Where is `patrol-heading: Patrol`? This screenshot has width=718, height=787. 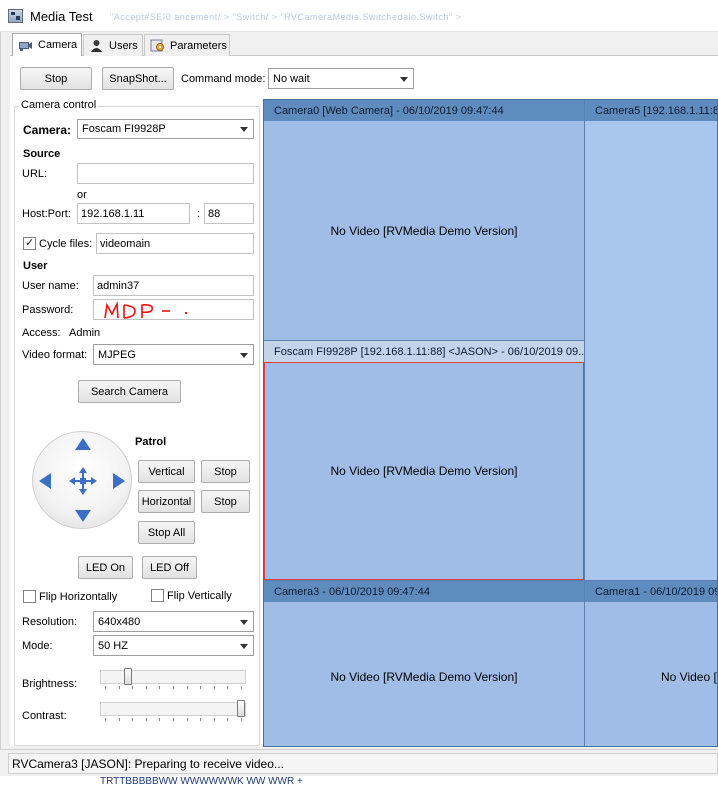
patrol-heading: Patrol is located at coordinates (151, 442).